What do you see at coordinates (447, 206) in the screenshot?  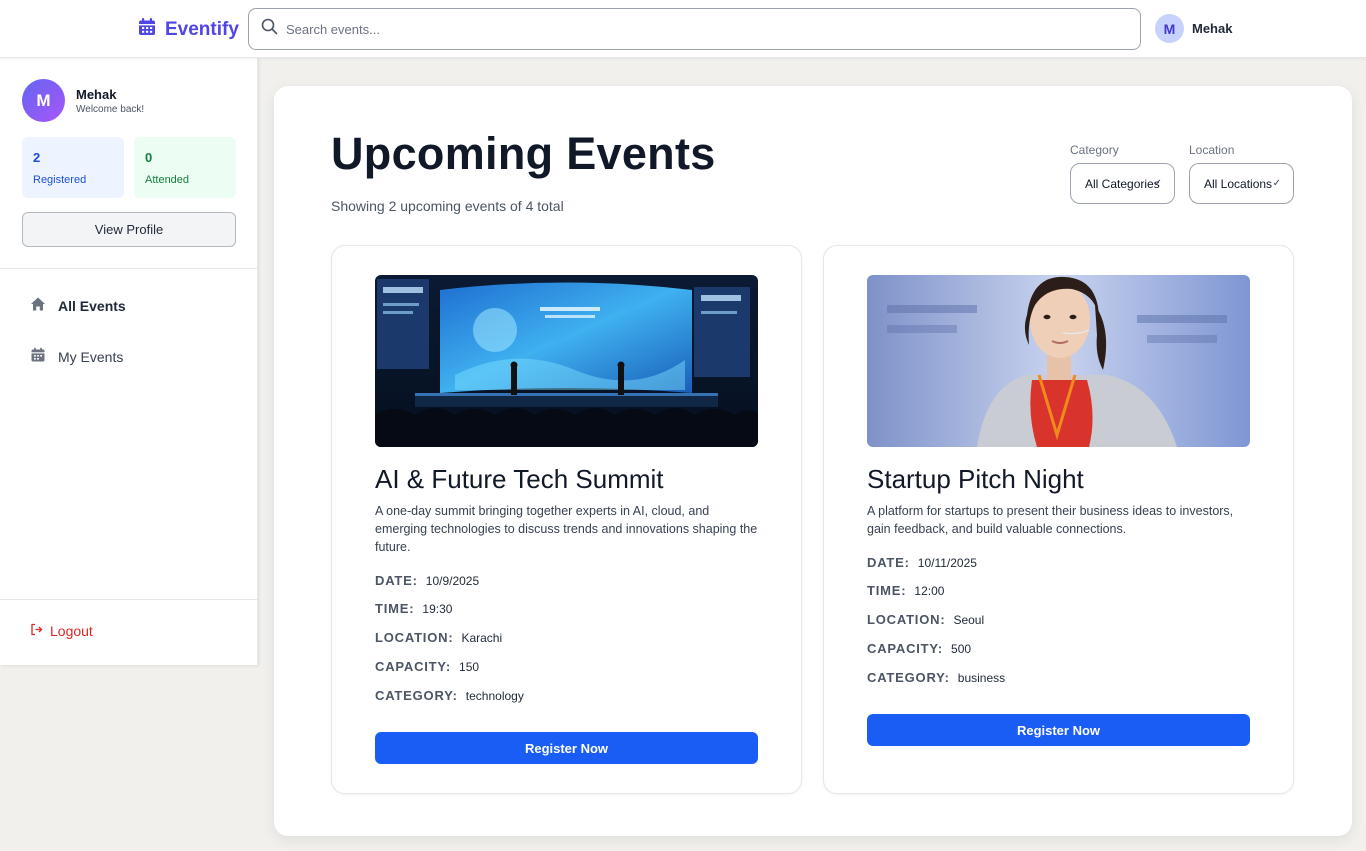 I see `events-count-text: Showing 2 upcoming events of 4 total` at bounding box center [447, 206].